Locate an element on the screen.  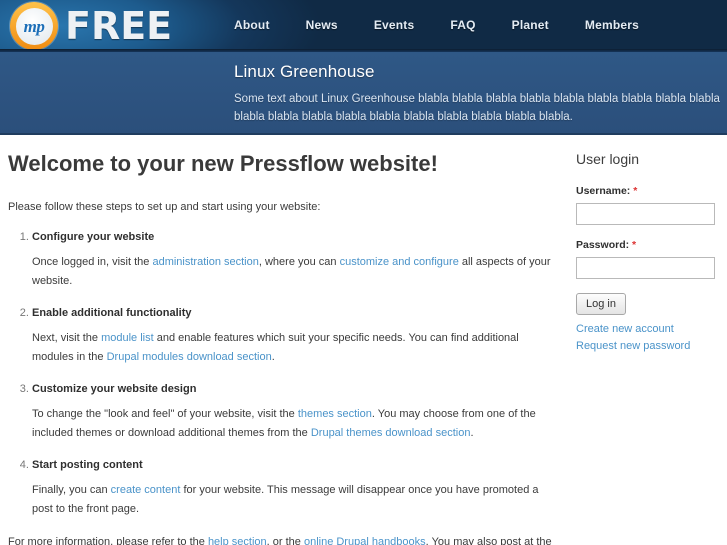
link-request-new-password: Request new password is located at coordinates (648, 346).